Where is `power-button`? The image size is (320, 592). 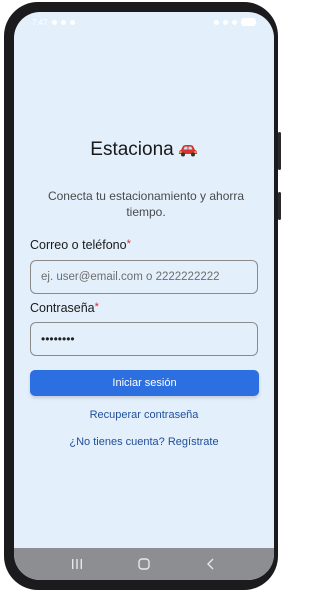 power-button is located at coordinates (279, 206).